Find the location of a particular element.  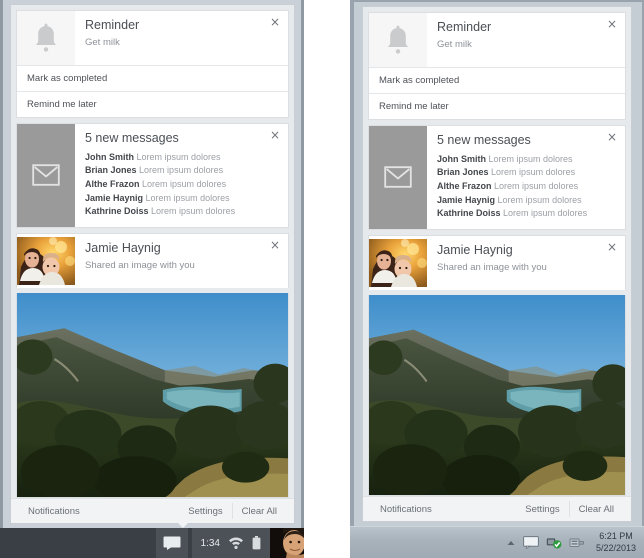

chevron-up-icon is located at coordinates (511, 543).